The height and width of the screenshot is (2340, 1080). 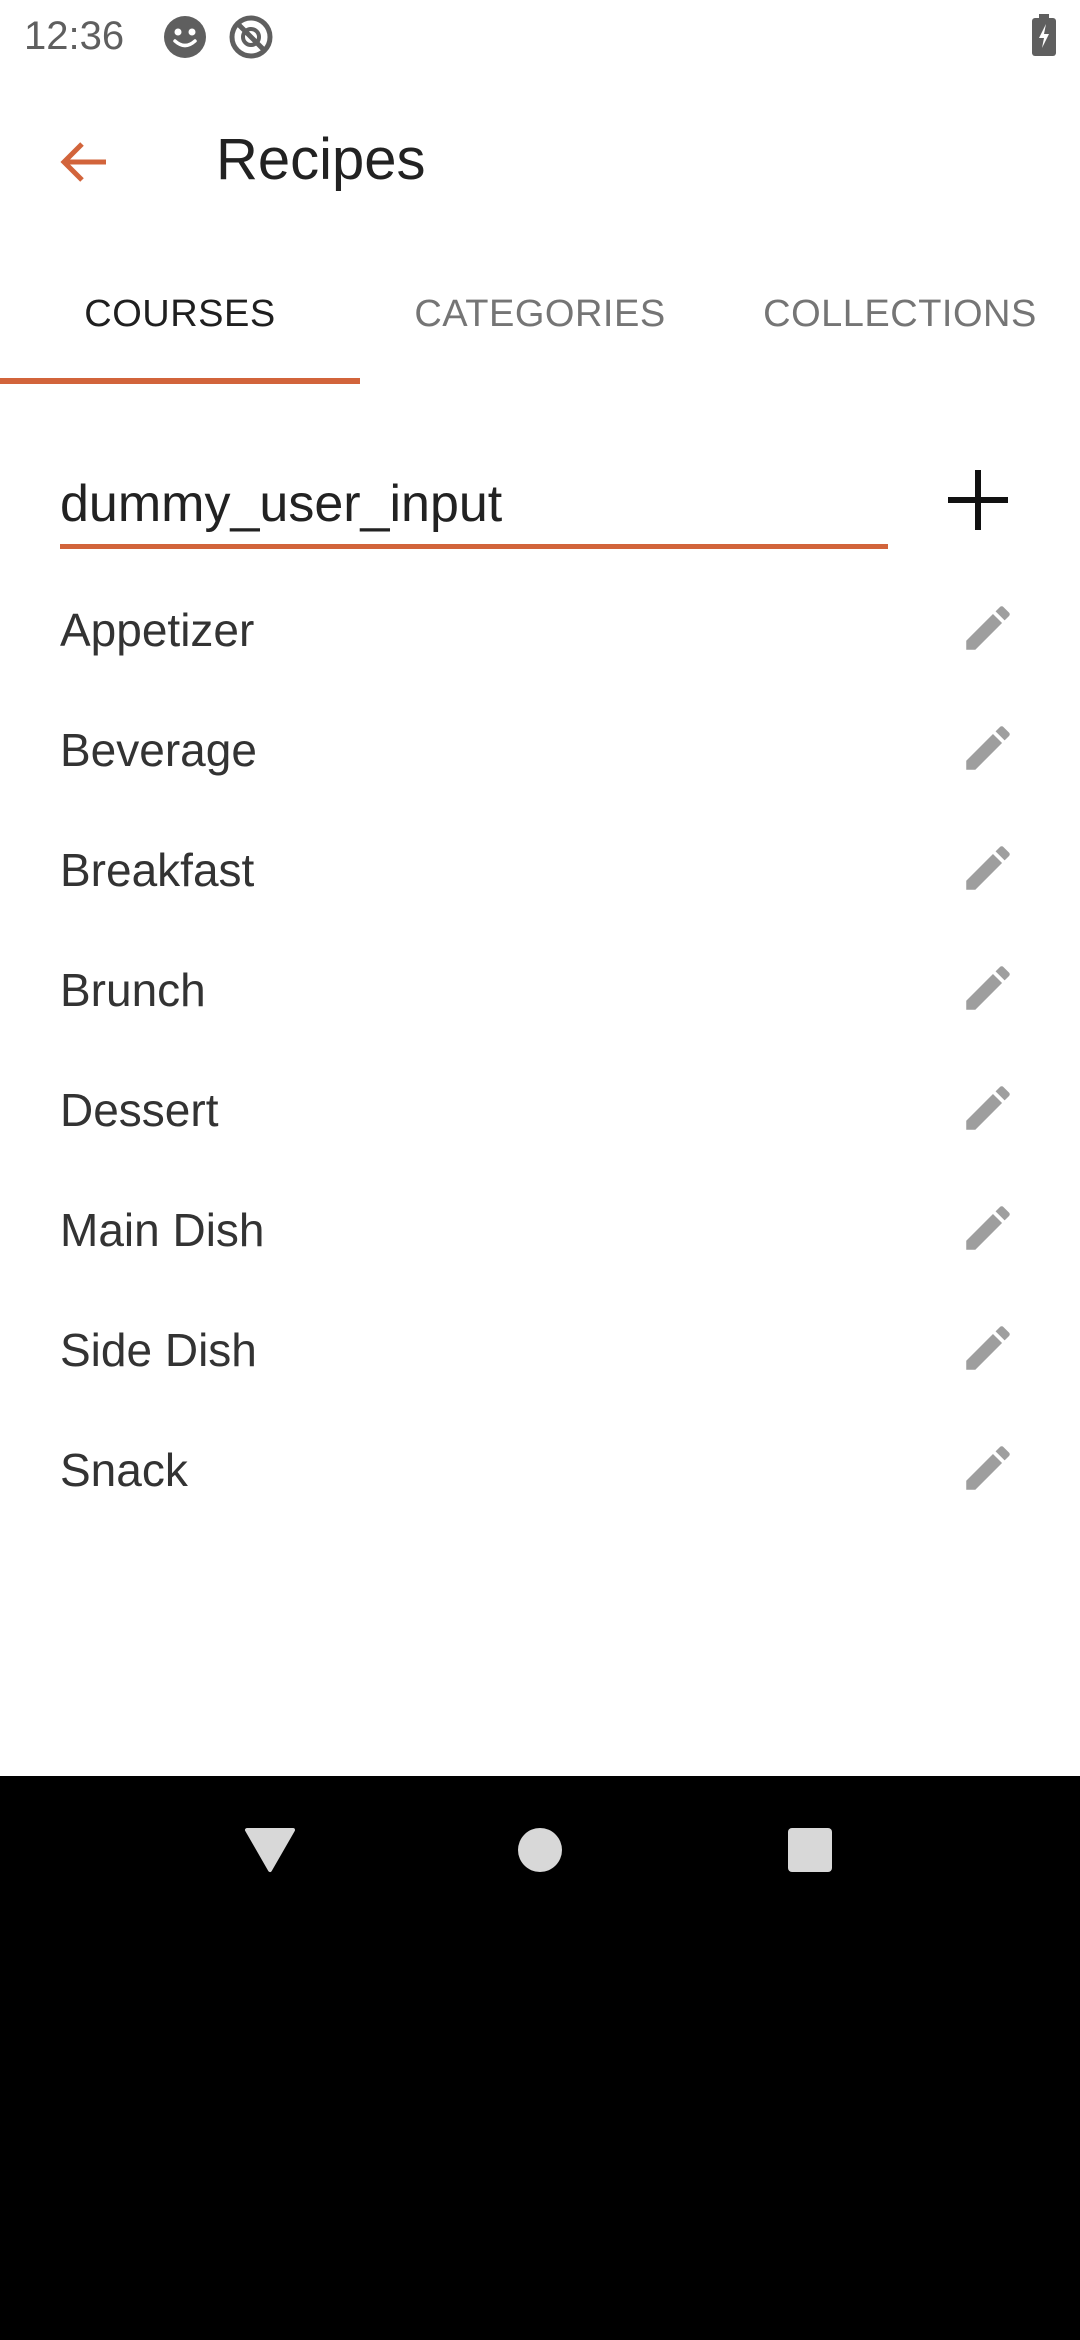 I want to click on course-label: Beverage, so click(x=158, y=750).